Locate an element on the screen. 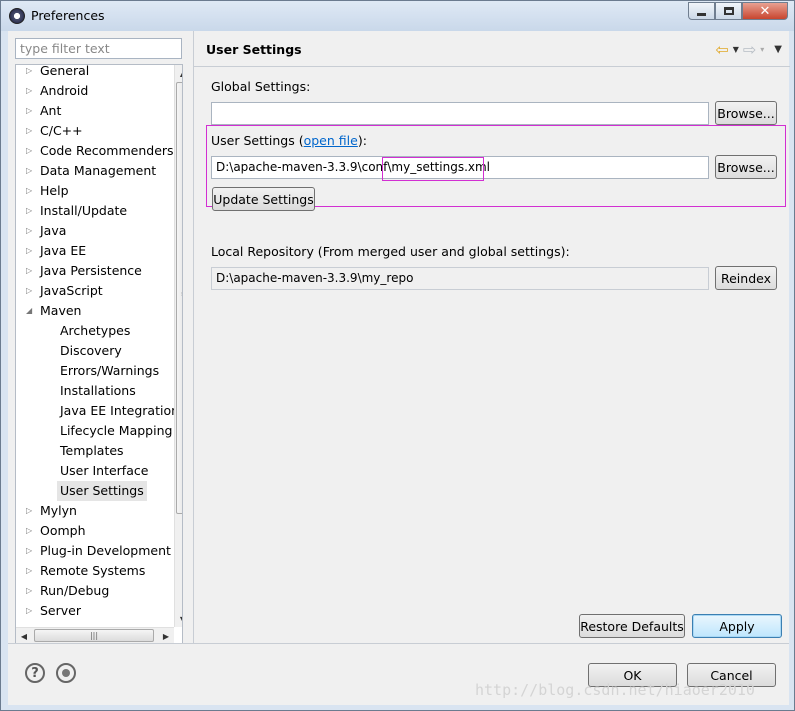  local-repository-field: D:\apache-maven-3.3.9\my_repo is located at coordinates (460, 278).